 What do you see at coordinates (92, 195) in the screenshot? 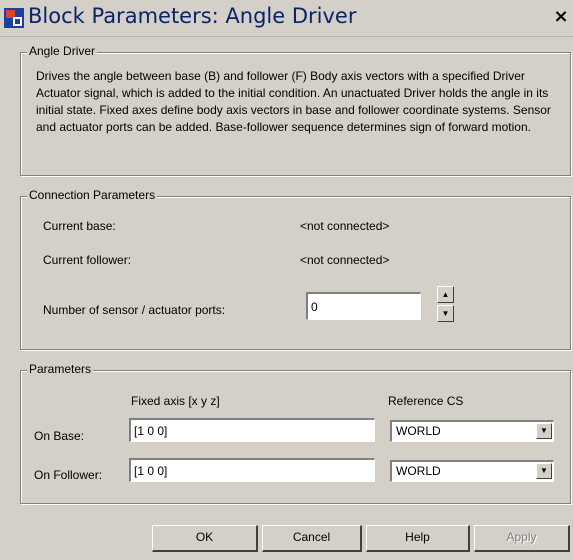
I see `connection-legend: Connection Parameters` at bounding box center [92, 195].